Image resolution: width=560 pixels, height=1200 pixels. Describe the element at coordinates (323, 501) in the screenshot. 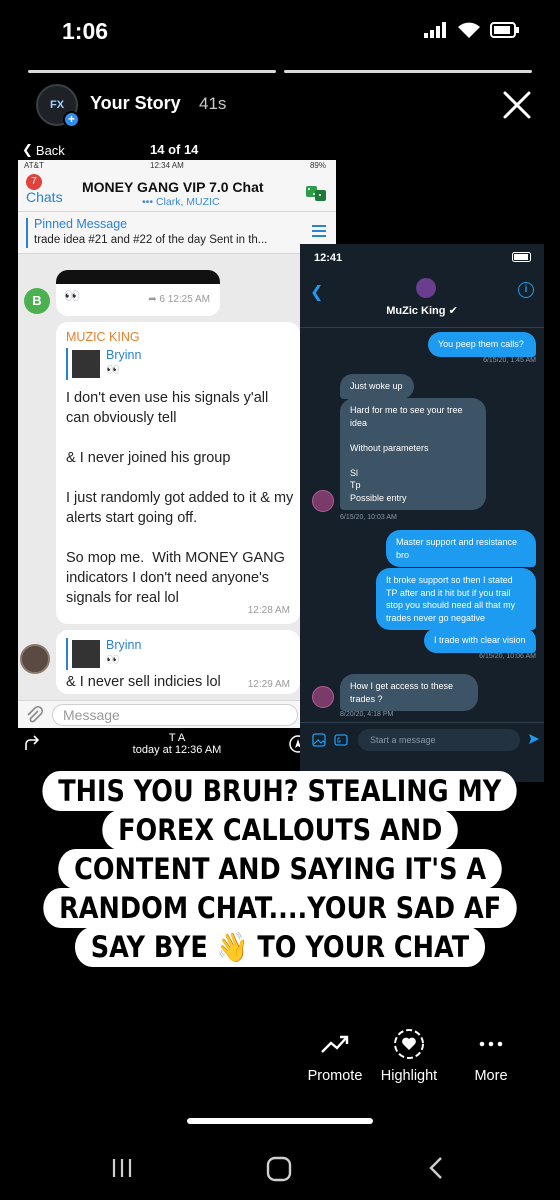

I see `avatar` at that location.